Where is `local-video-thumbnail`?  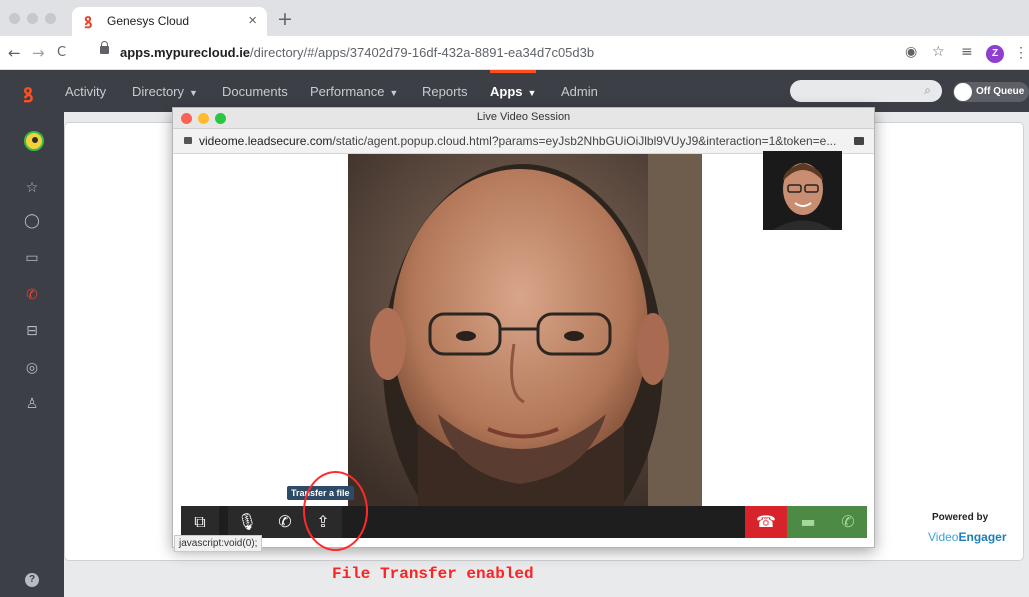
local-video-thumbnail is located at coordinates (802, 190).